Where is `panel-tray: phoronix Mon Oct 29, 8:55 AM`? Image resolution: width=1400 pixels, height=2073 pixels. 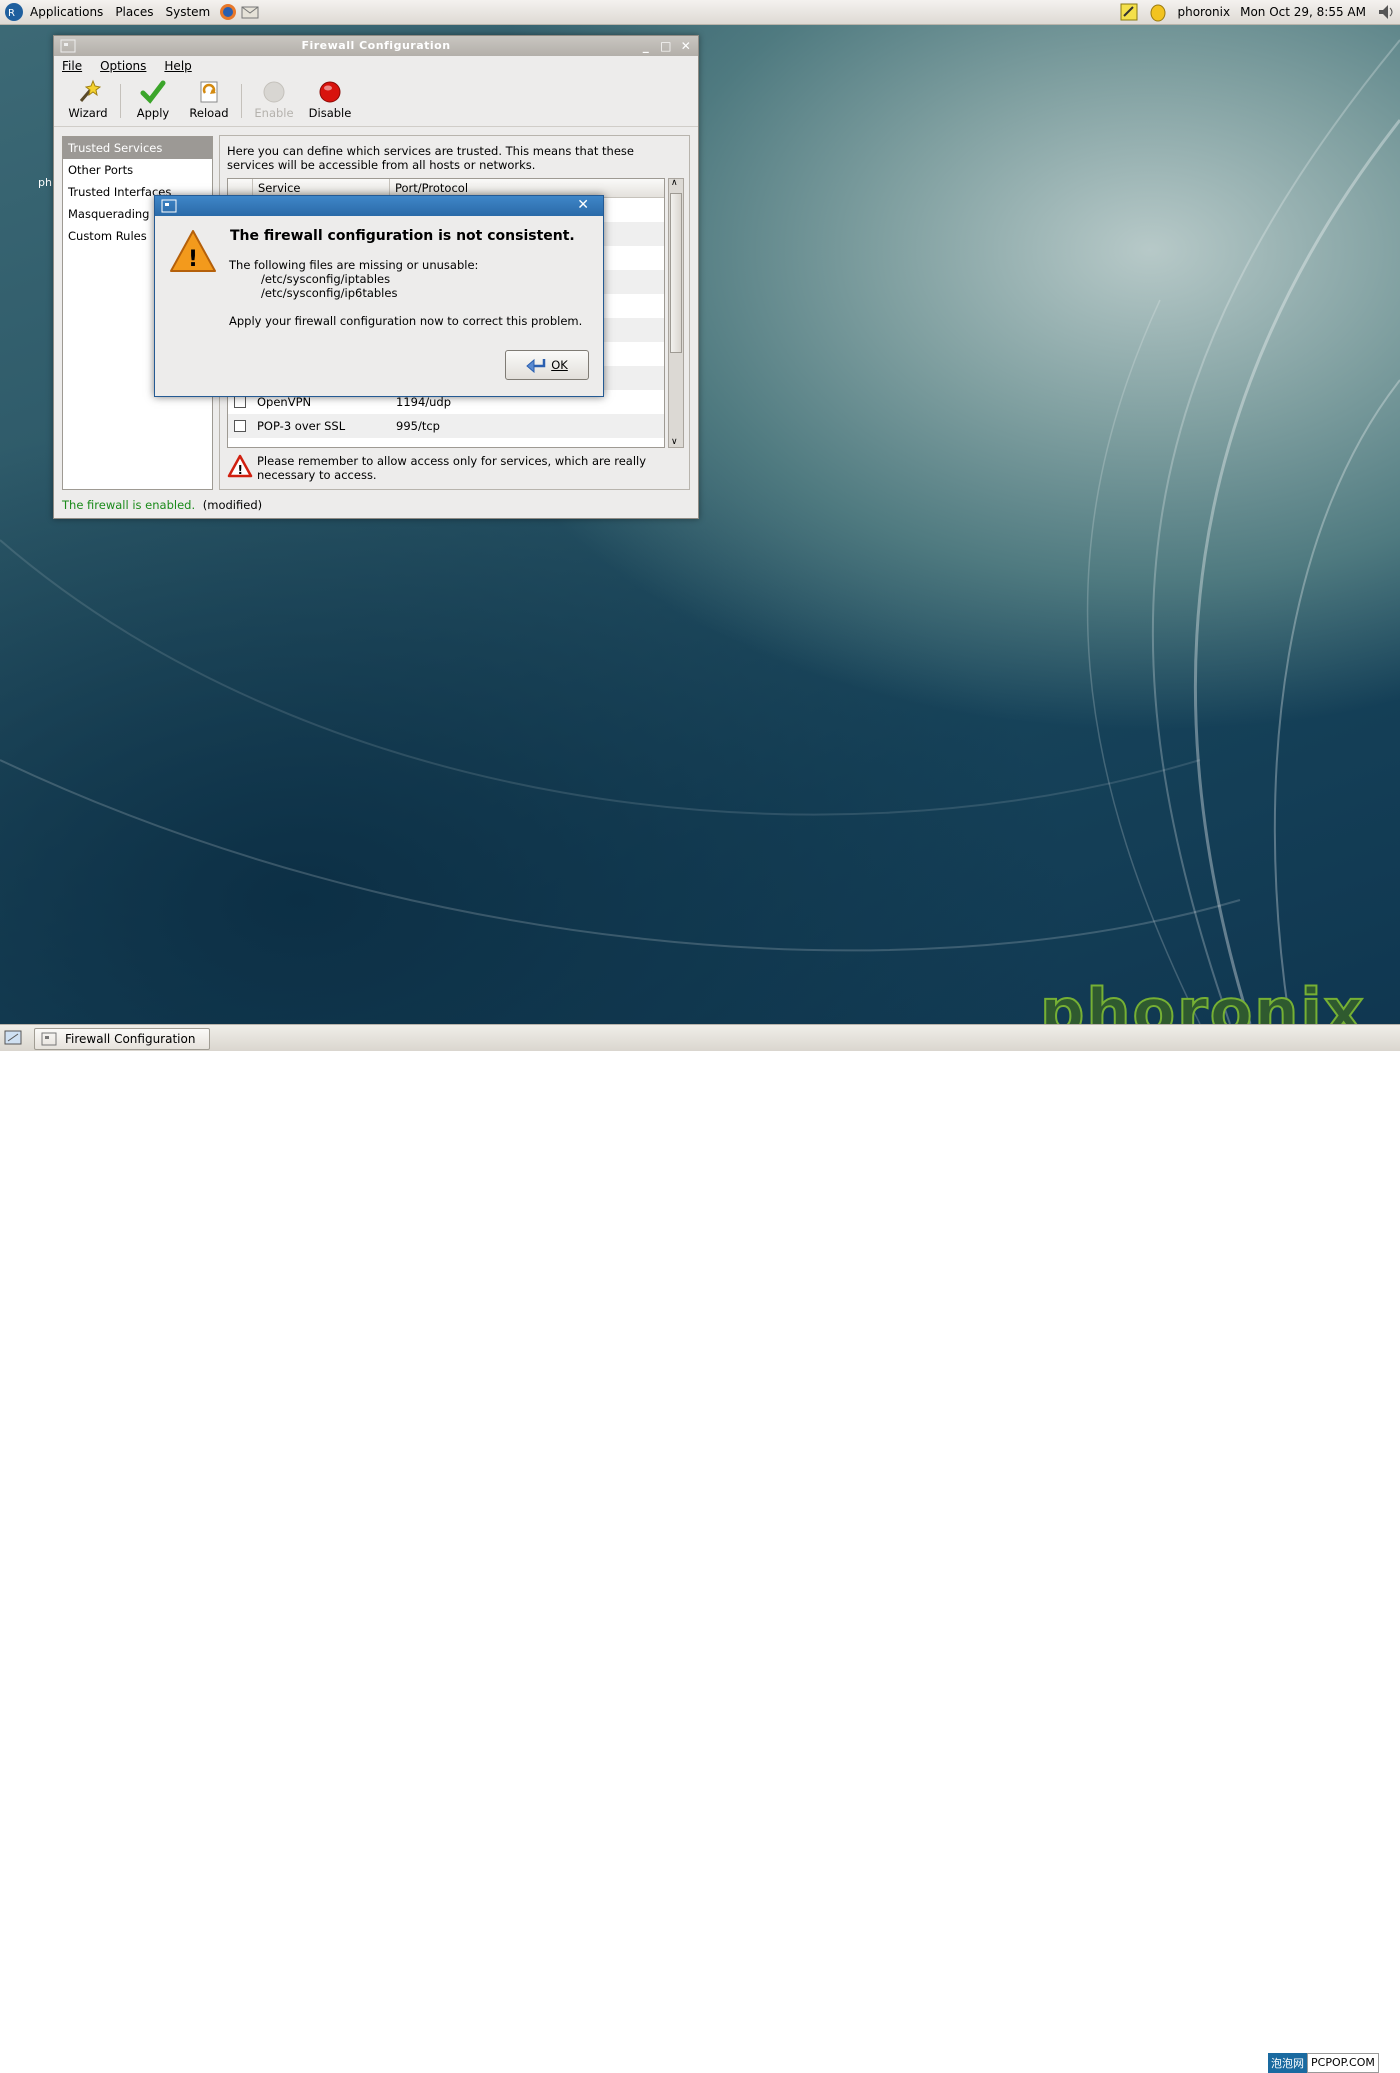 panel-tray: phoronix Mon Oct 29, 8:55 AM is located at coordinates (1254, 12).